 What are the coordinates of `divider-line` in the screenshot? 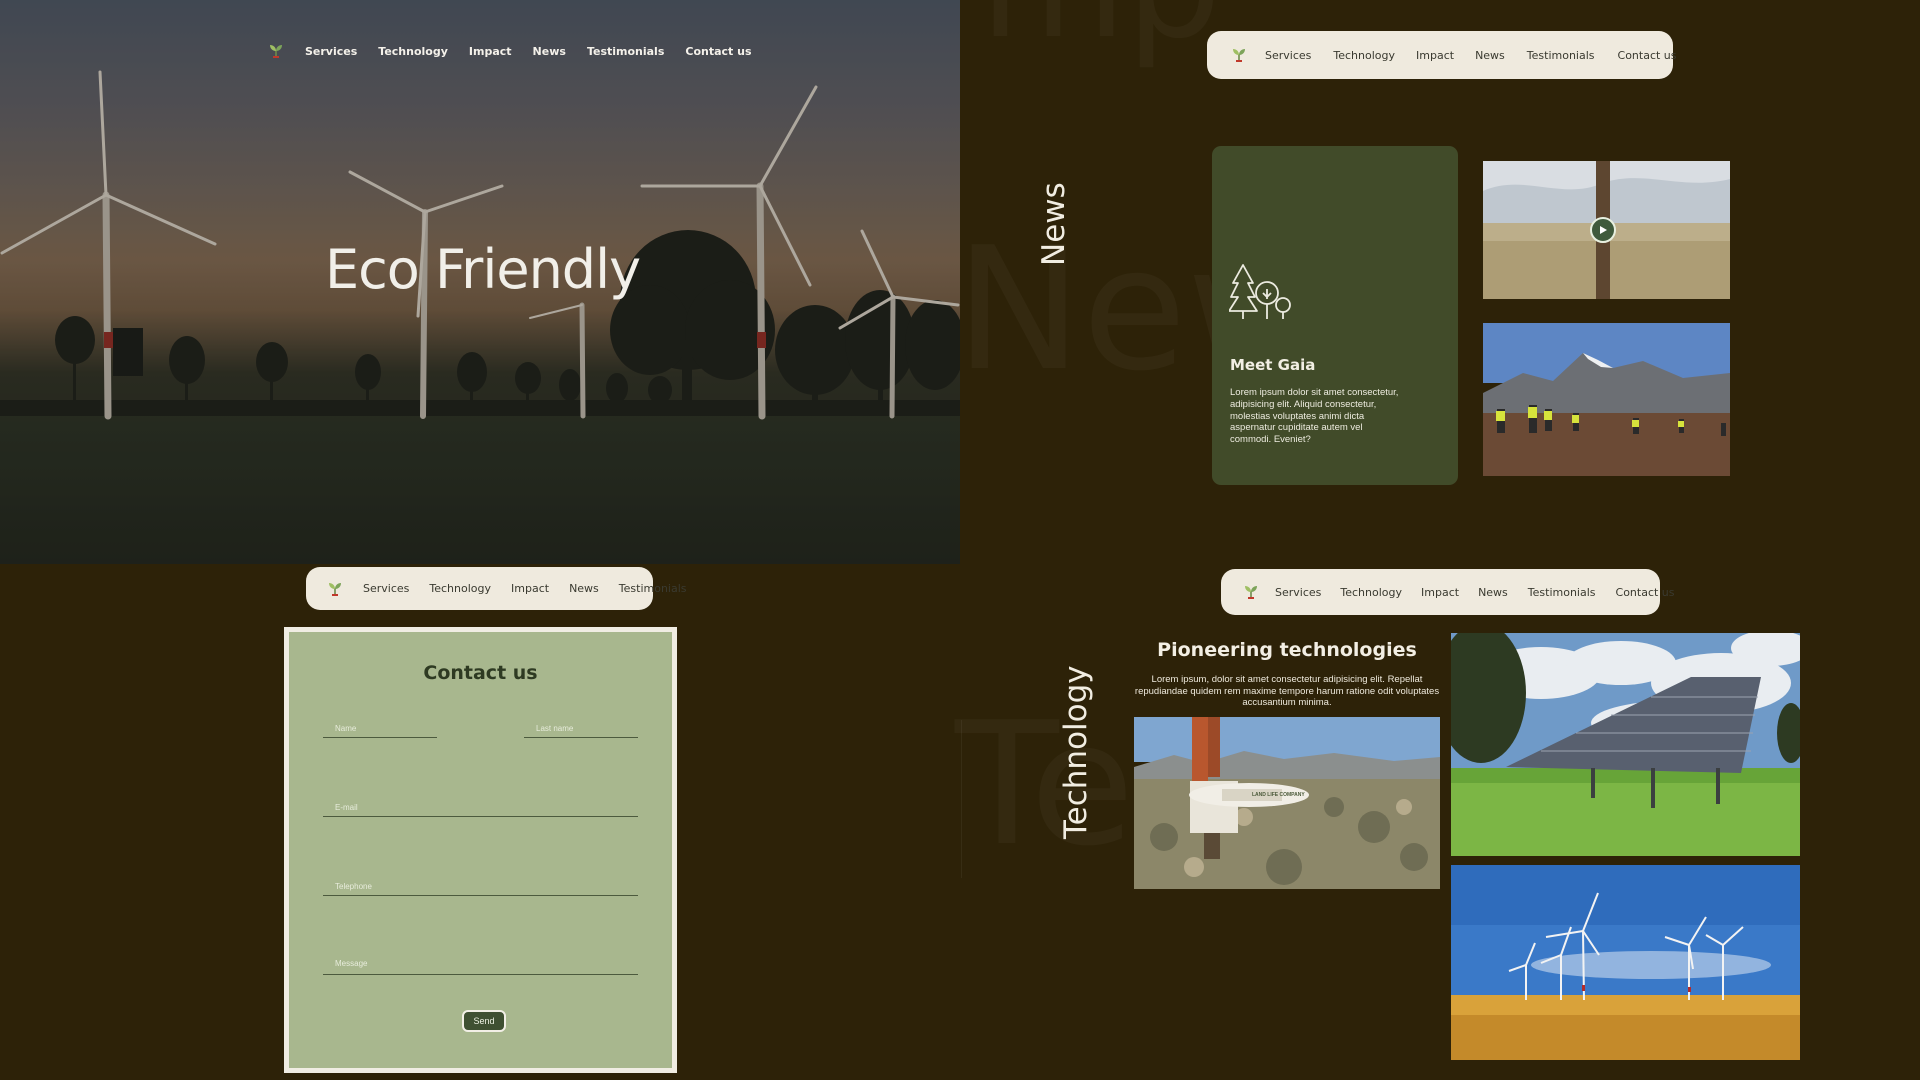 It's located at (961, 799).